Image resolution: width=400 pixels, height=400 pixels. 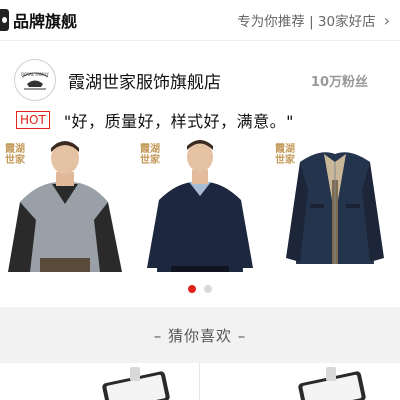 I want to click on carousel-dot-active, so click(x=192, y=289).